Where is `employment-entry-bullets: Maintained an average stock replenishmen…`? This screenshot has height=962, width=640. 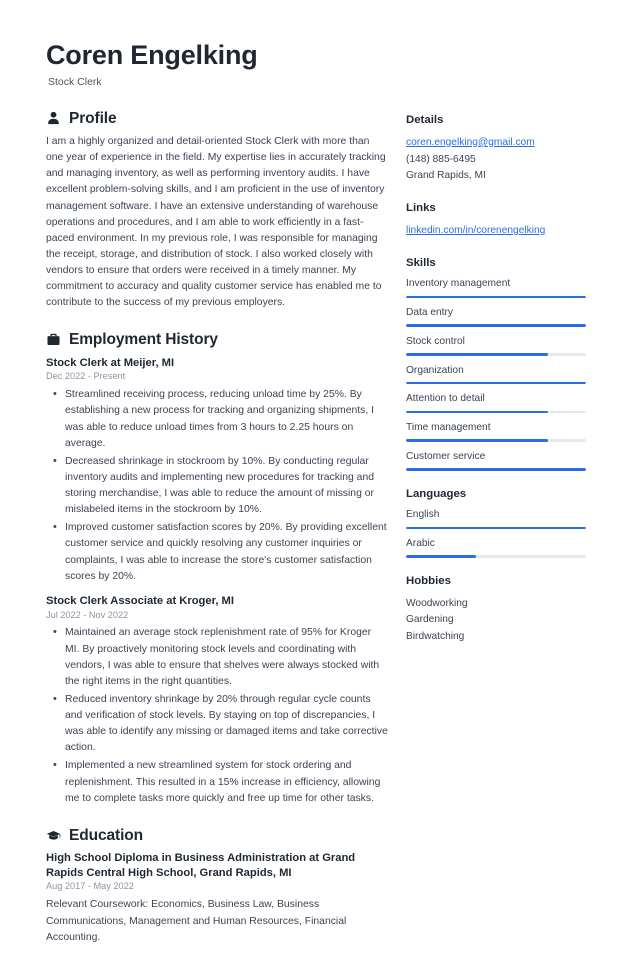 employment-entry-bullets: Maintained an average stock replenishmen… is located at coordinates (217, 715).